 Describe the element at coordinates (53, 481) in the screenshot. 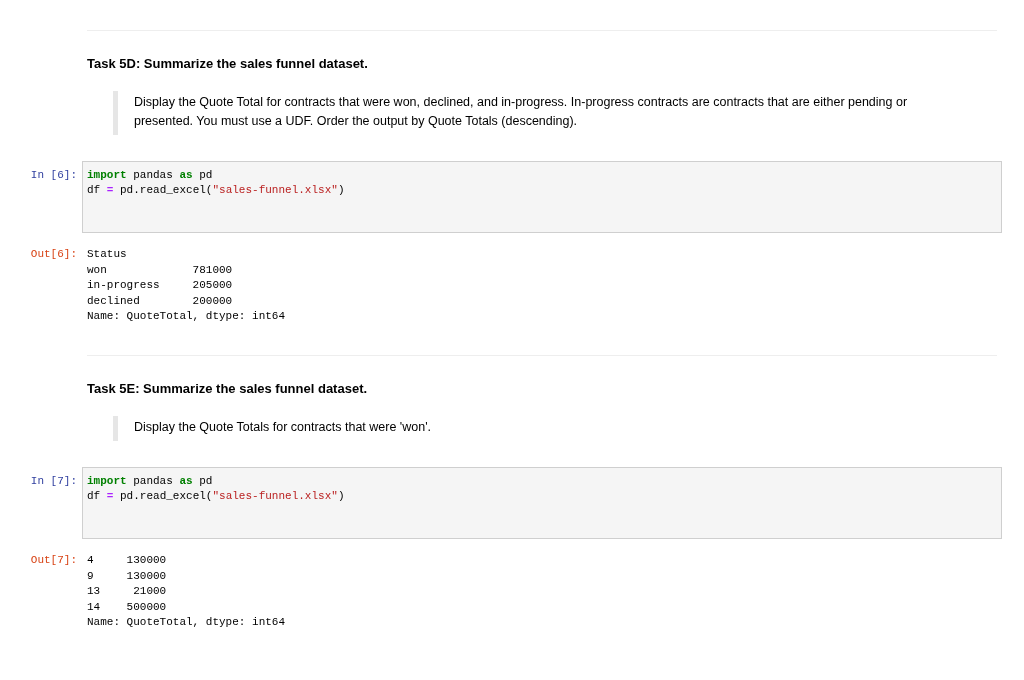

I see `input-prompt: In [7]:` at that location.